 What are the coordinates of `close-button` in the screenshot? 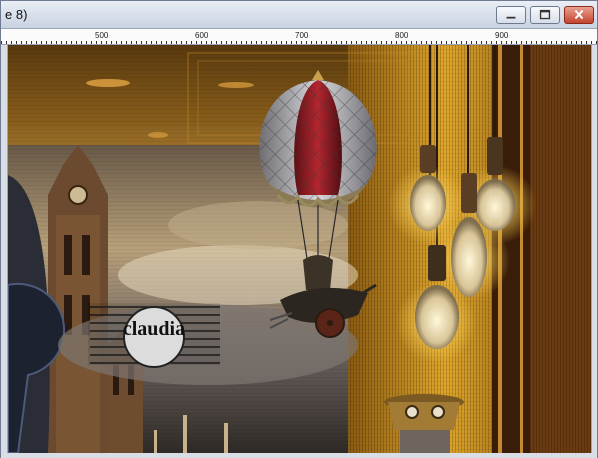 It's located at (579, 15).